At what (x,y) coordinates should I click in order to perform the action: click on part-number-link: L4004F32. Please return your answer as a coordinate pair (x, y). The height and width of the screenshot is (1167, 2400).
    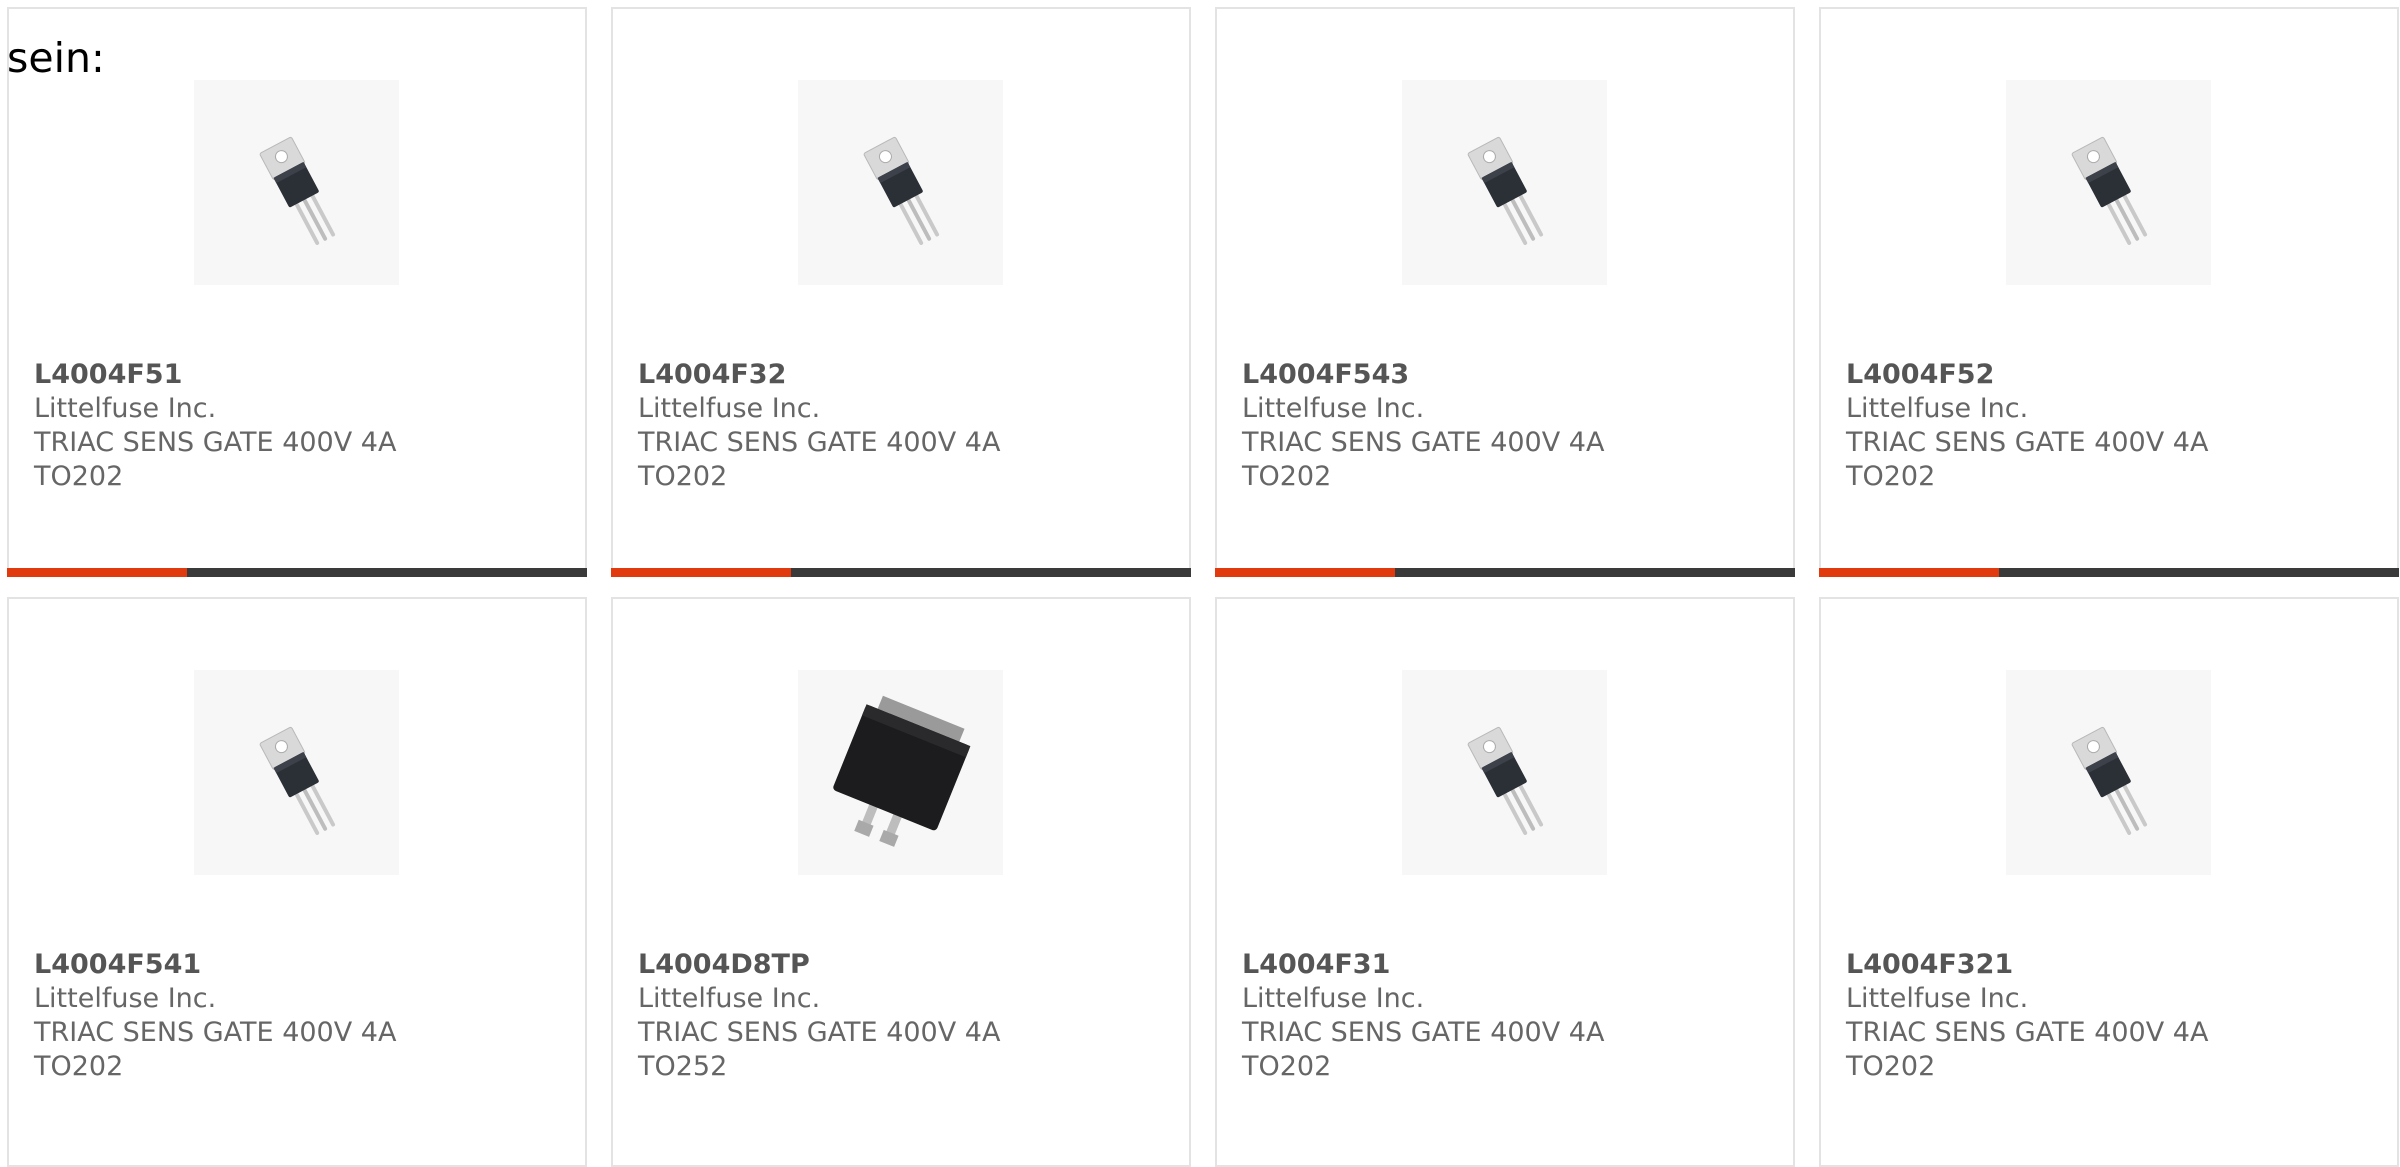
    Looking at the image, I should click on (819, 375).